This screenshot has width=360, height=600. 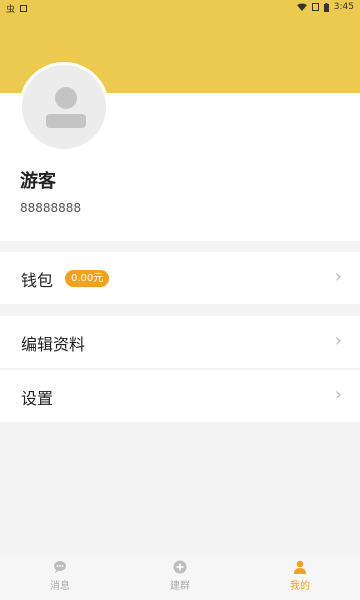 I want to click on tab-mine: 我的, so click(x=300, y=576).